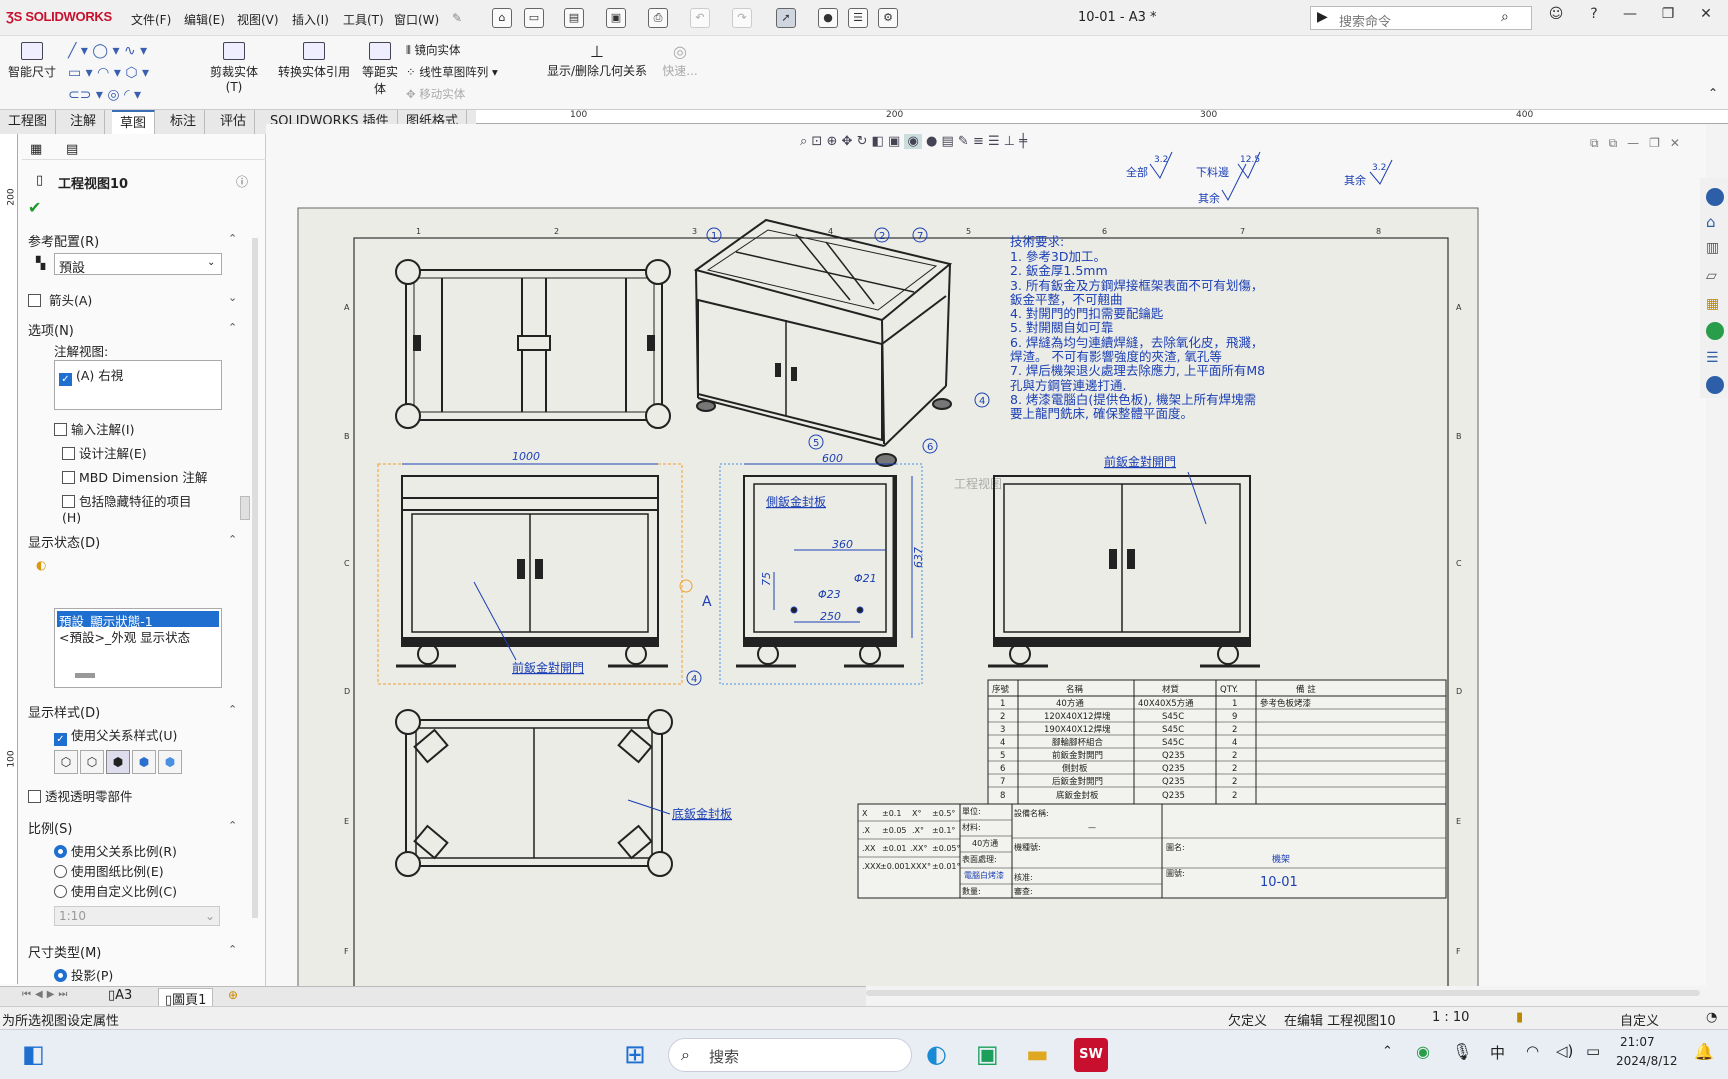 This screenshot has width=1728, height=1079. What do you see at coordinates (1037, 1054) in the screenshot?
I see `file-explorer-icon: ▬` at bounding box center [1037, 1054].